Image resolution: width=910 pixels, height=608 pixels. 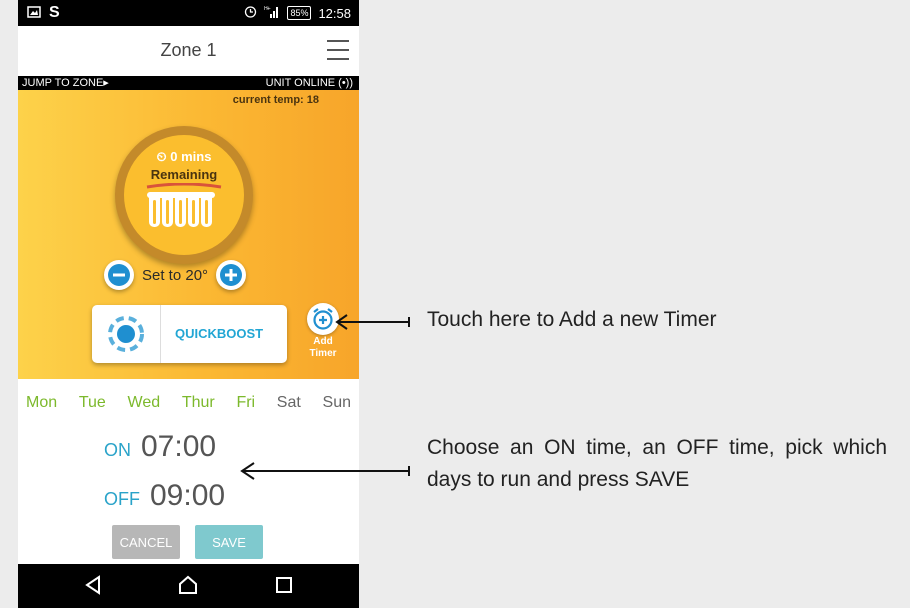 What do you see at coordinates (299, 13) in the screenshot?
I see `battery-indicator: 85%` at bounding box center [299, 13].